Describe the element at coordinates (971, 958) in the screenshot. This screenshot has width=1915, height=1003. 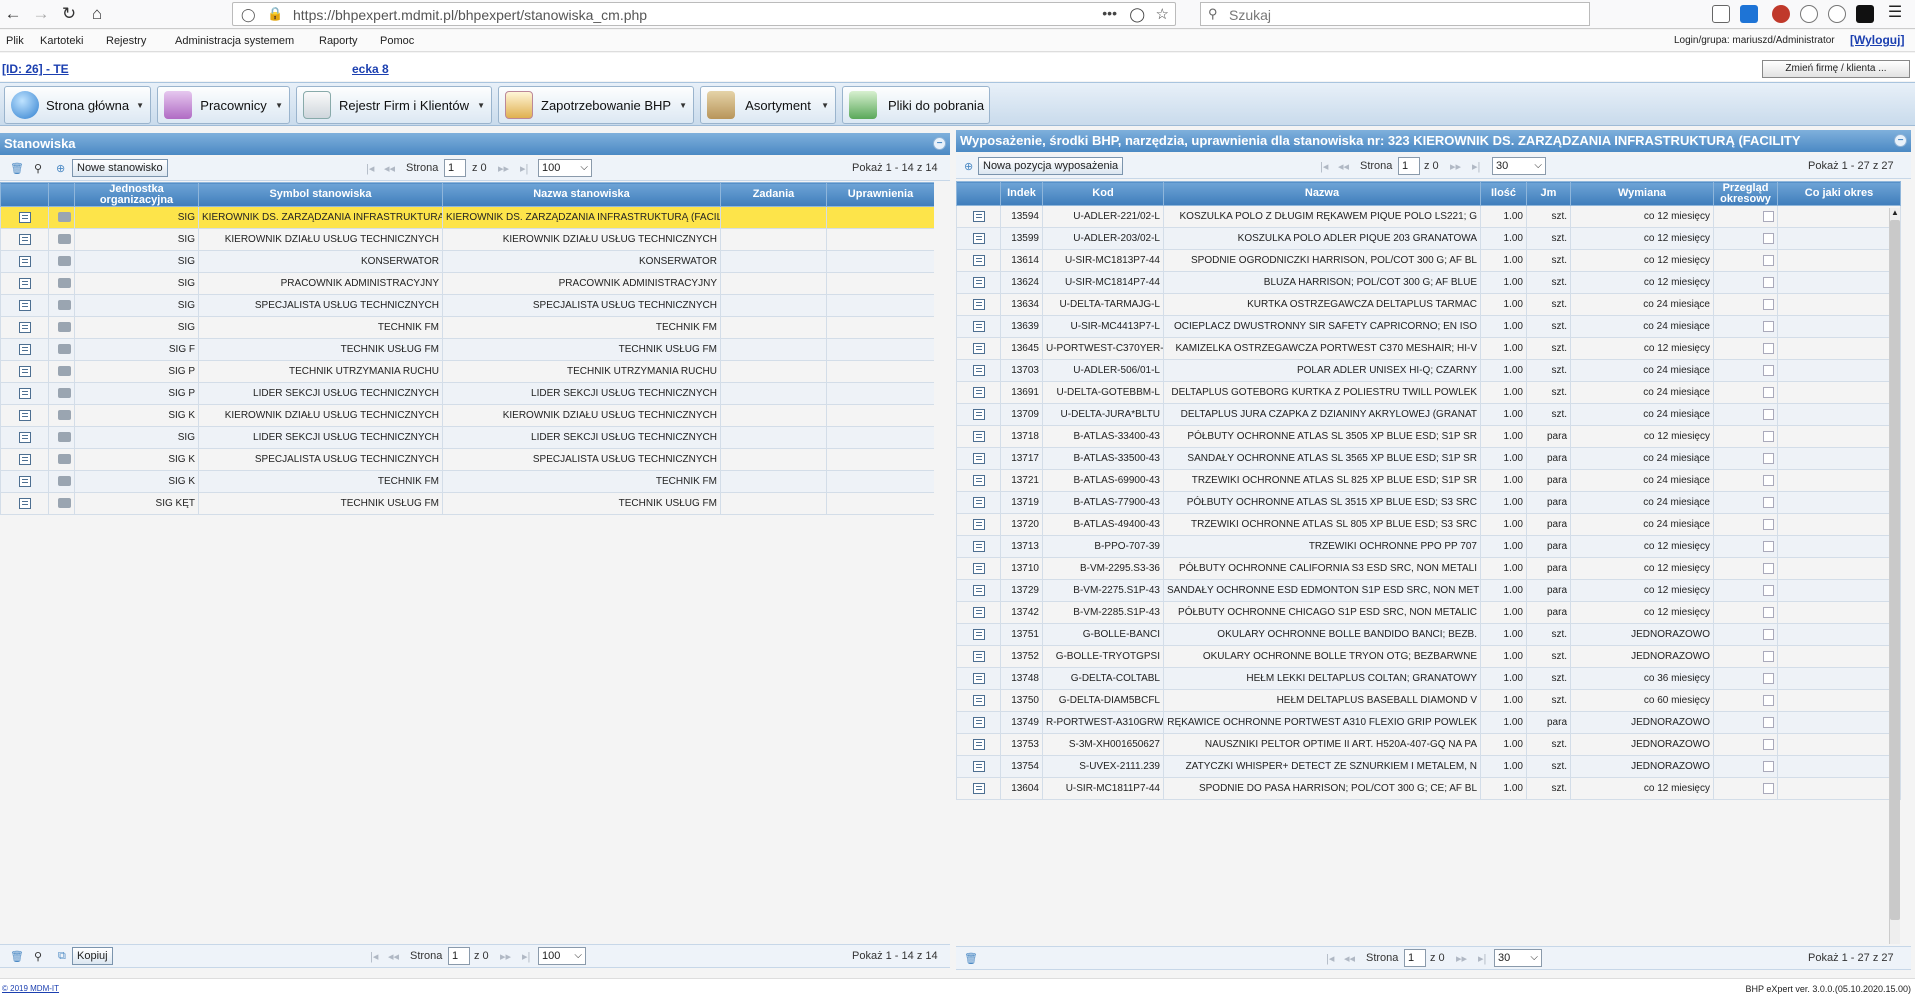
I see `delete-icon: 🗑` at that location.